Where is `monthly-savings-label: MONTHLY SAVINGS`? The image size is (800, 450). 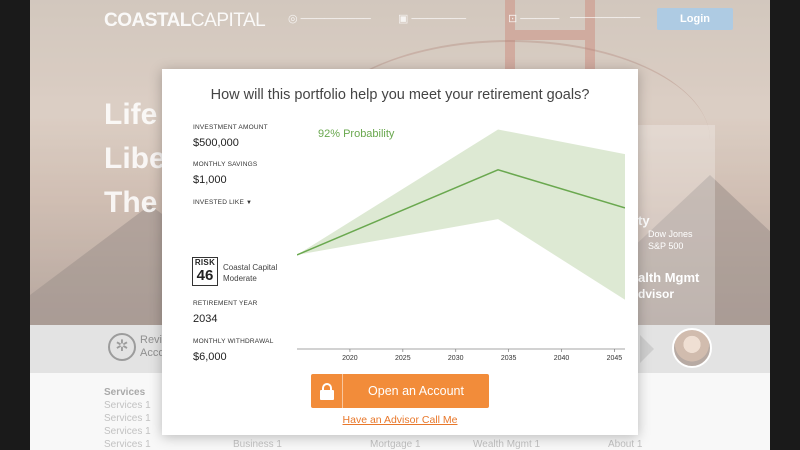 monthly-savings-label: MONTHLY SAVINGS is located at coordinates (225, 164).